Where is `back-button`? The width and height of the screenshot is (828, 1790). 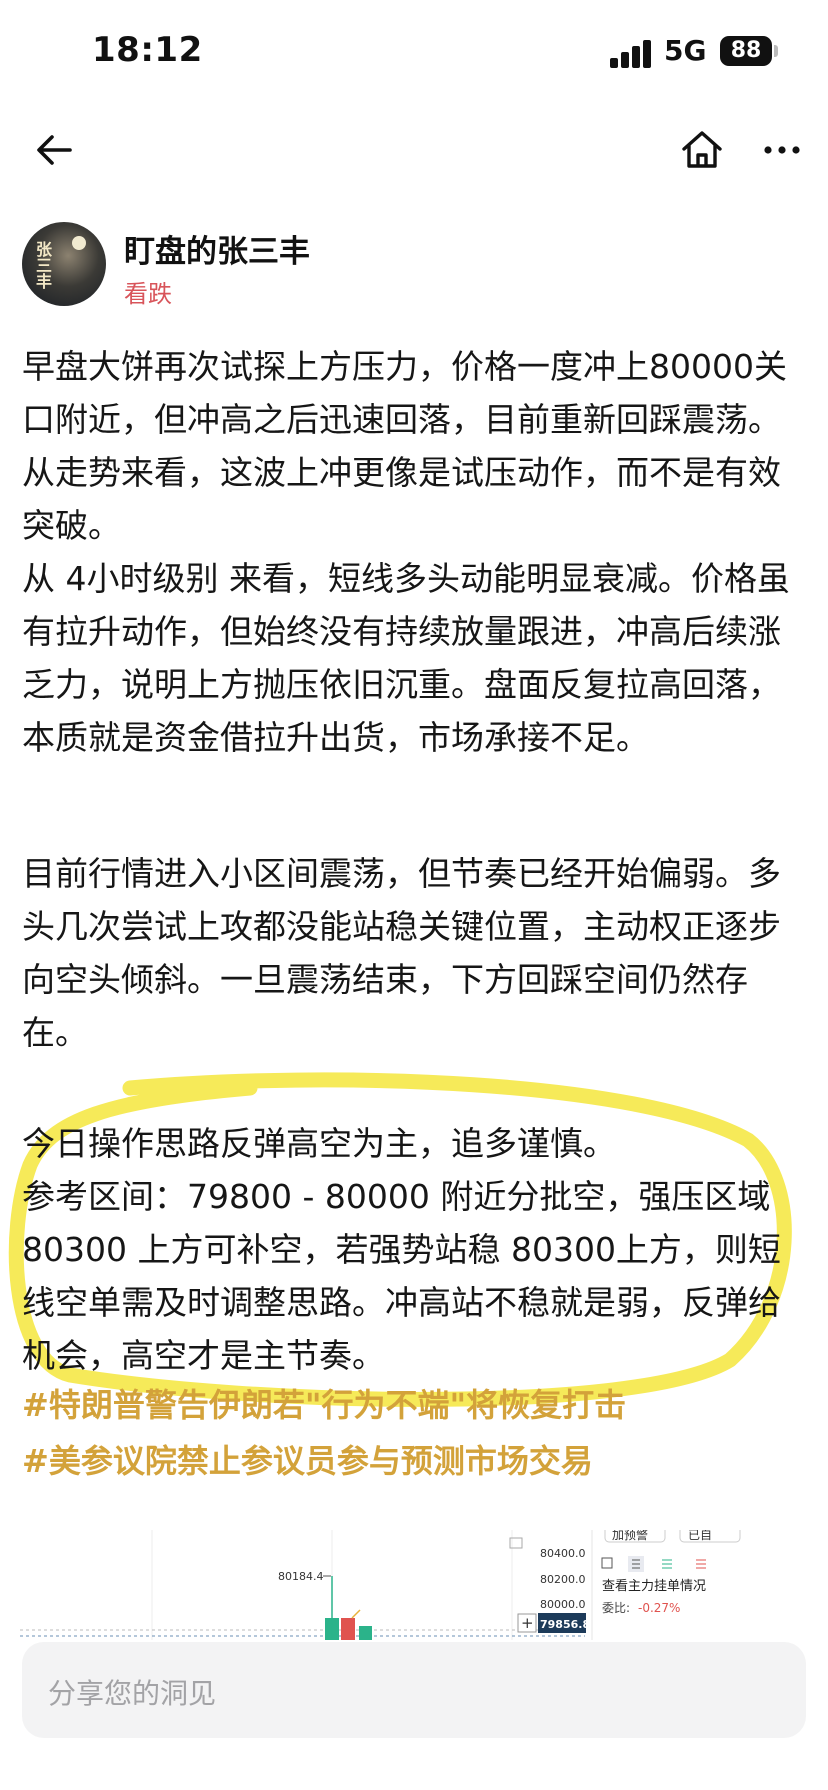 back-button is located at coordinates (54, 150).